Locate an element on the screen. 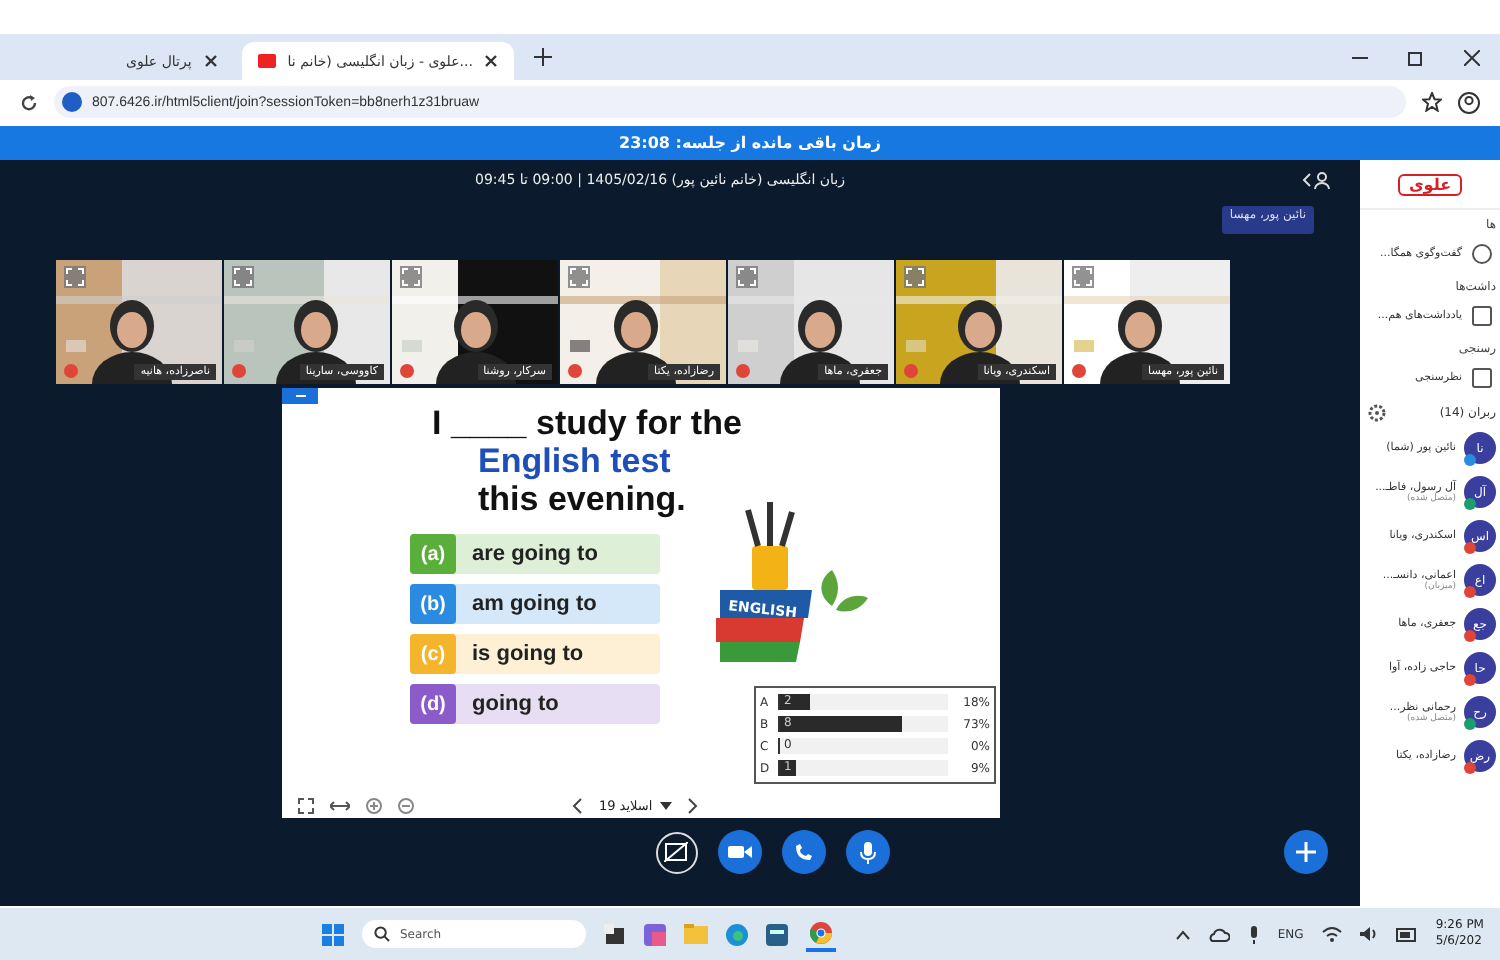 This screenshot has width=1500, height=960. profile-icon is located at coordinates (1469, 102).